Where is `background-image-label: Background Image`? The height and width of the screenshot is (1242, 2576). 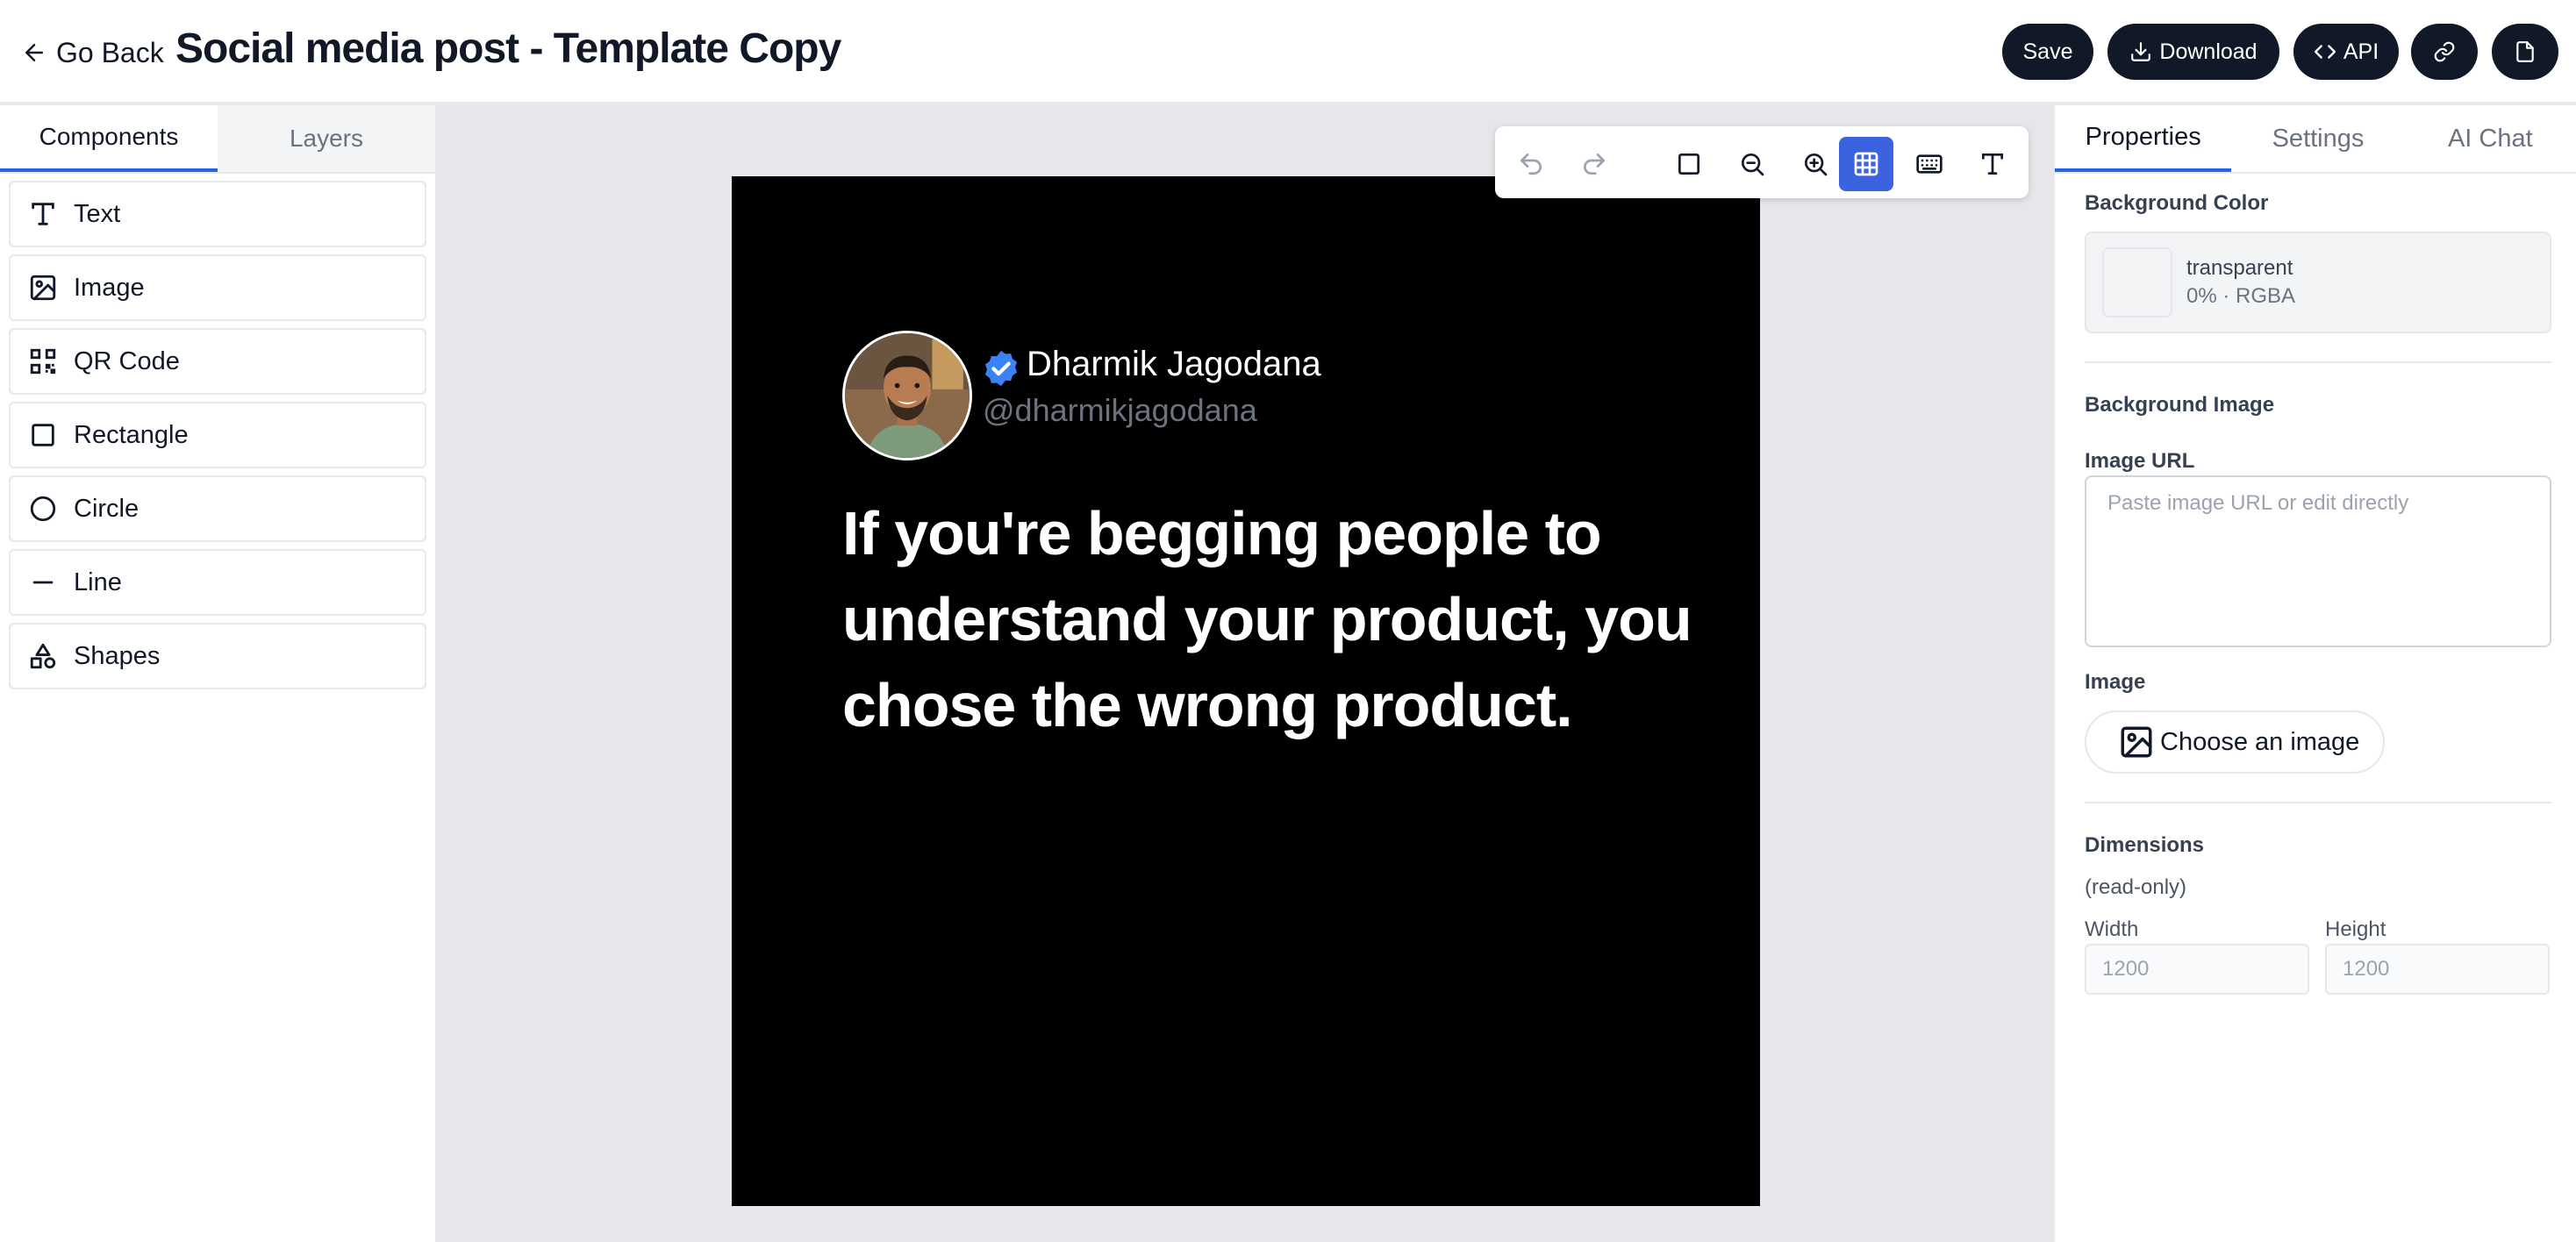
background-image-label: Background Image is located at coordinates (2180, 405).